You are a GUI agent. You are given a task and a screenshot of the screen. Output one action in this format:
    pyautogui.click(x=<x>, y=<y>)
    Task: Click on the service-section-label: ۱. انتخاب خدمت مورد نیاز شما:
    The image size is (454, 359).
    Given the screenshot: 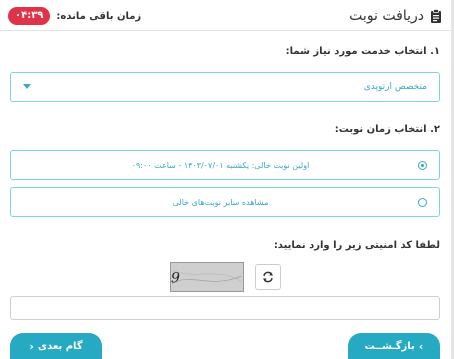 What is the action you would take?
    pyautogui.click(x=362, y=51)
    